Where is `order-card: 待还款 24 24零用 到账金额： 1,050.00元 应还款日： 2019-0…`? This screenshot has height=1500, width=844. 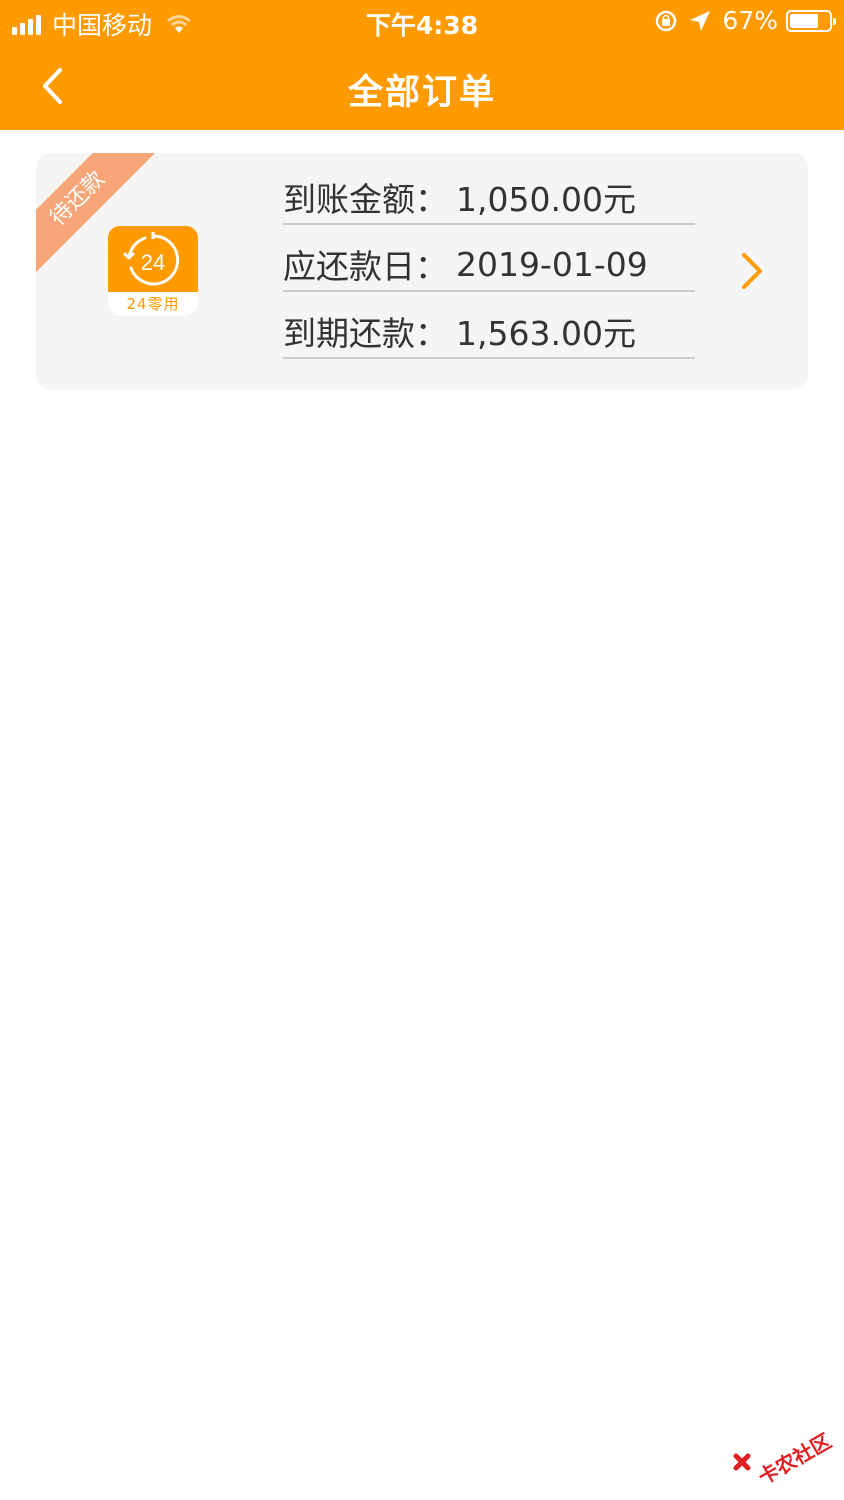 order-card: 待还款 24 24零用 到账金额： 1,050.00元 应还款日： 2019-0… is located at coordinates (422, 271).